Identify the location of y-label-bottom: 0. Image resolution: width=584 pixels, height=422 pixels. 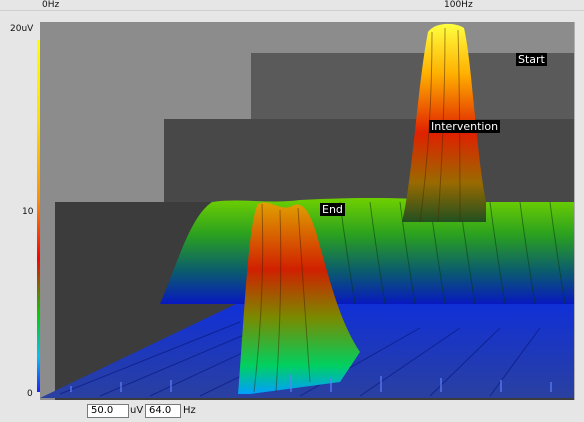
(30, 394).